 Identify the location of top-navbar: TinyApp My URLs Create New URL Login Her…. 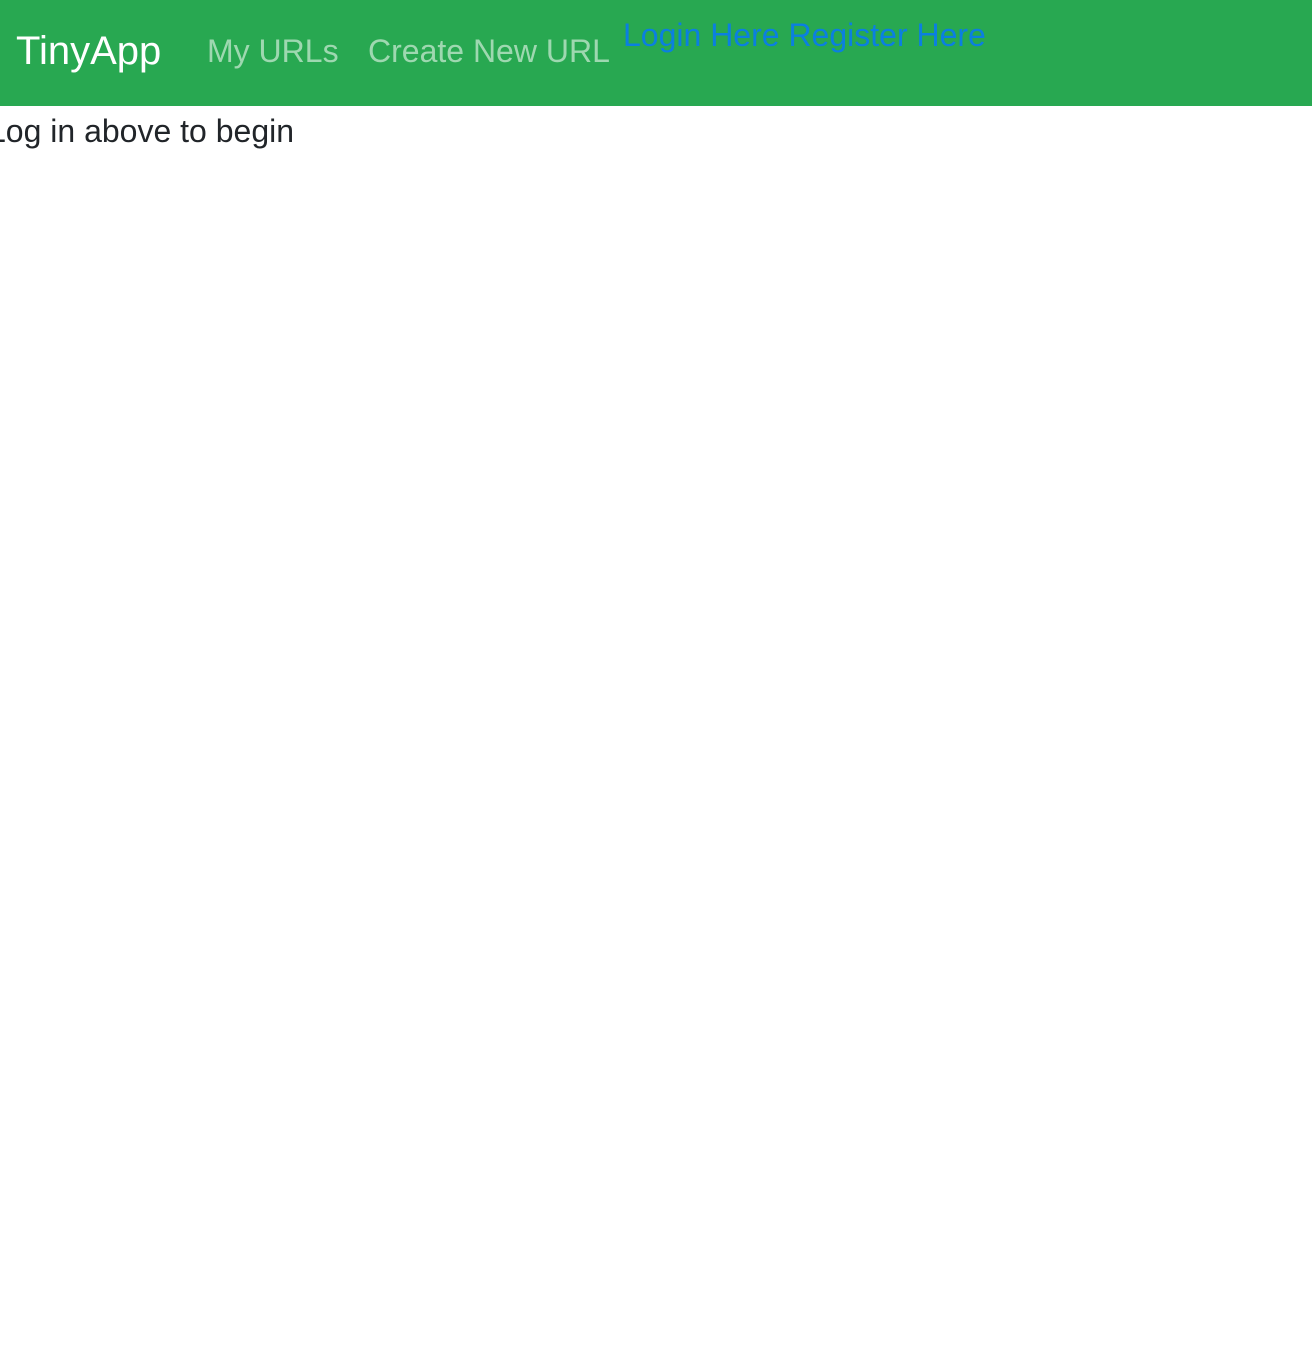
(656, 53).